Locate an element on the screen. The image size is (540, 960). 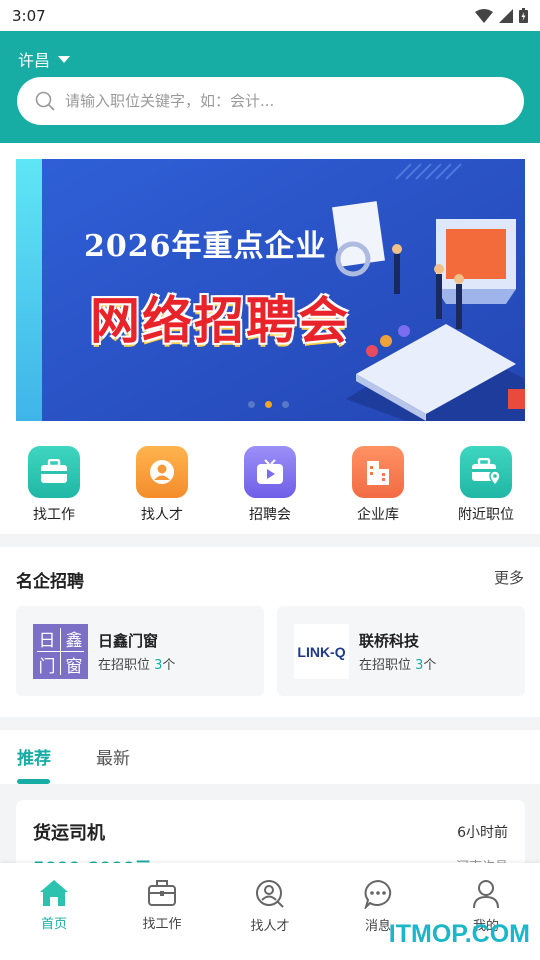
search-bar is located at coordinates (270, 101).